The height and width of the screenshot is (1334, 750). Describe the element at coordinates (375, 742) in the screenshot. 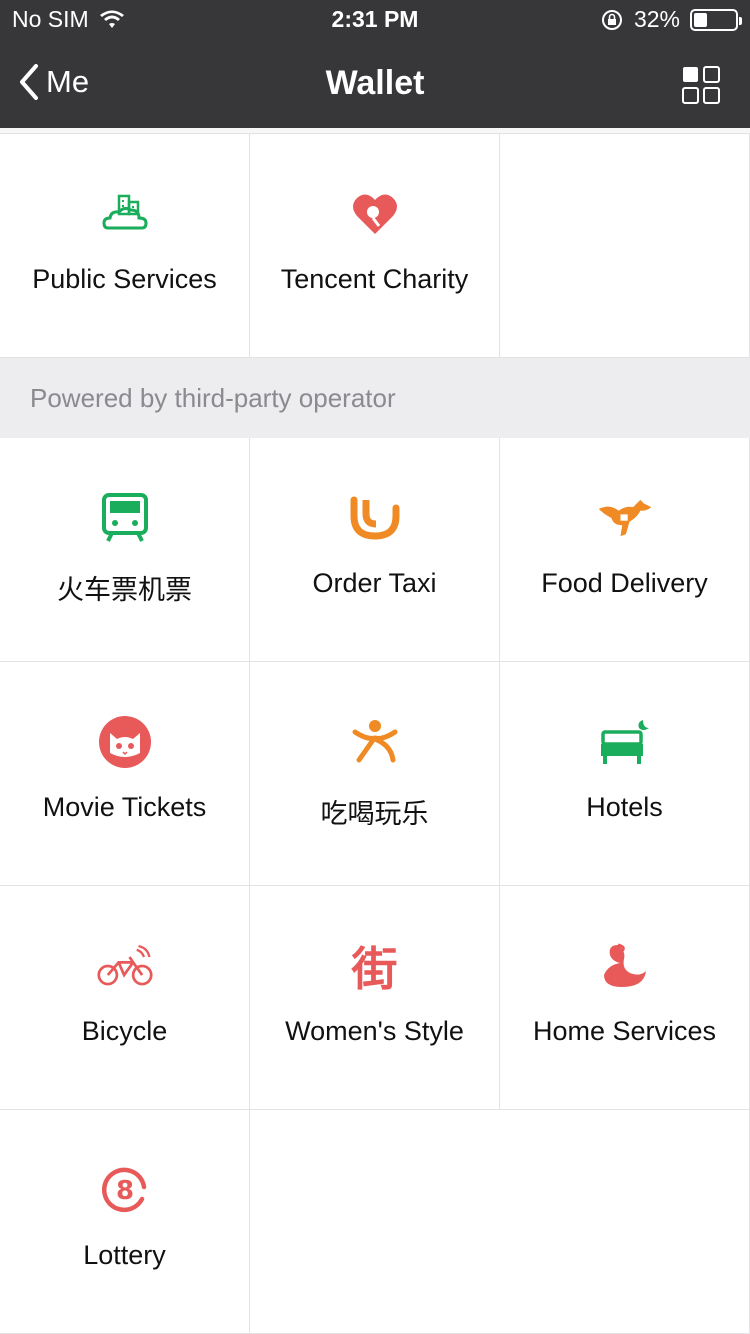

I see `person-icon` at that location.